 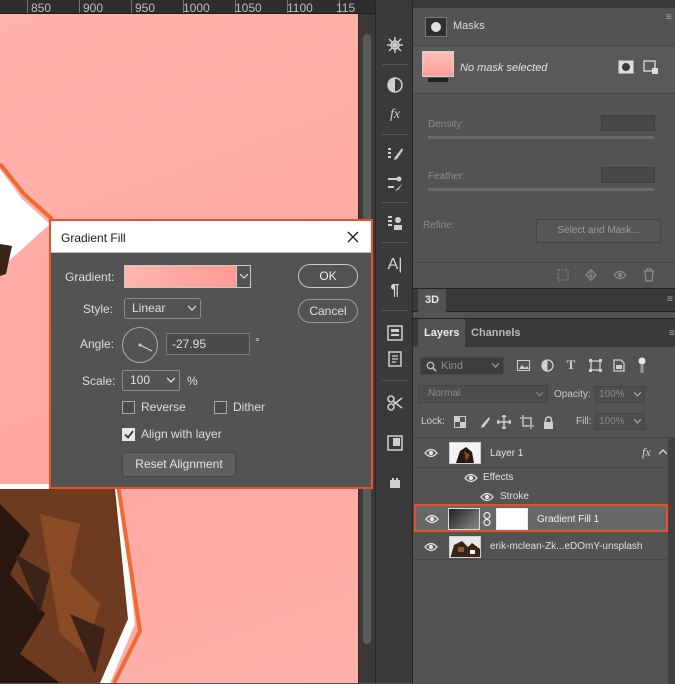 What do you see at coordinates (612, 421) in the screenshot?
I see `fill-value: 100%` at bounding box center [612, 421].